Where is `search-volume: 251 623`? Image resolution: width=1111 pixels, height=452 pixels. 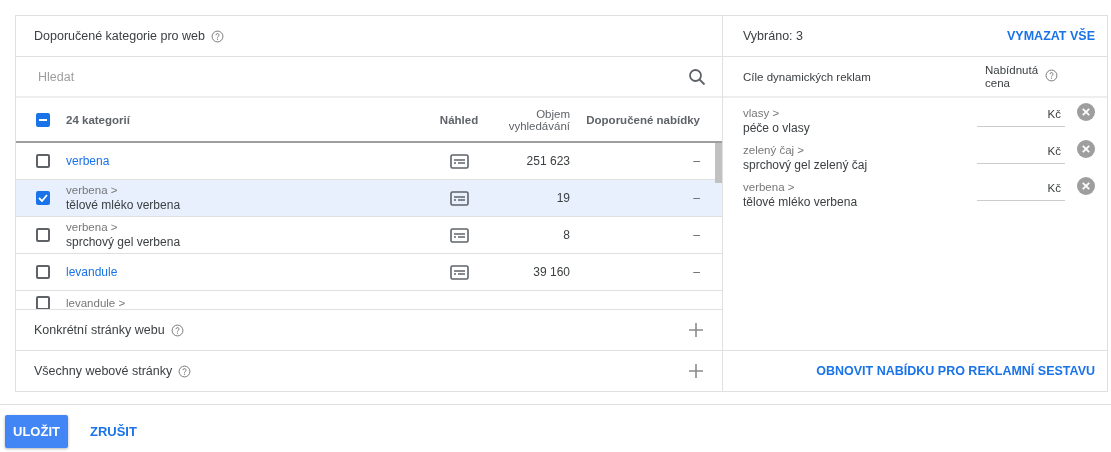
search-volume: 251 623 is located at coordinates (548, 161).